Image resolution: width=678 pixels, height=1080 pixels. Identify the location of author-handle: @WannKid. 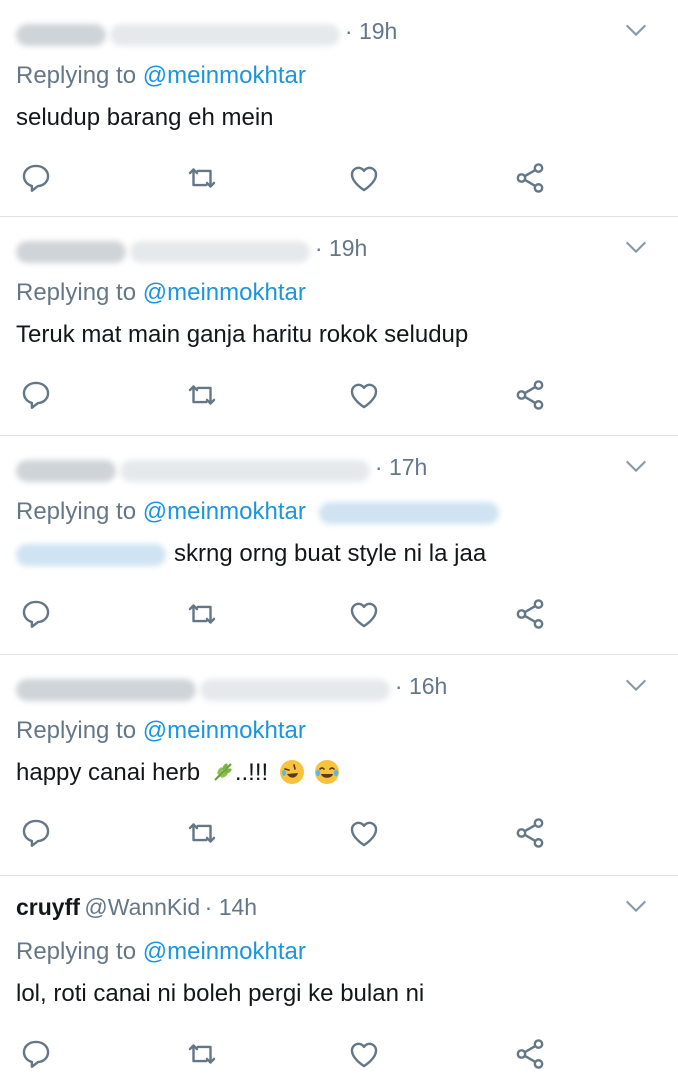
(142, 907).